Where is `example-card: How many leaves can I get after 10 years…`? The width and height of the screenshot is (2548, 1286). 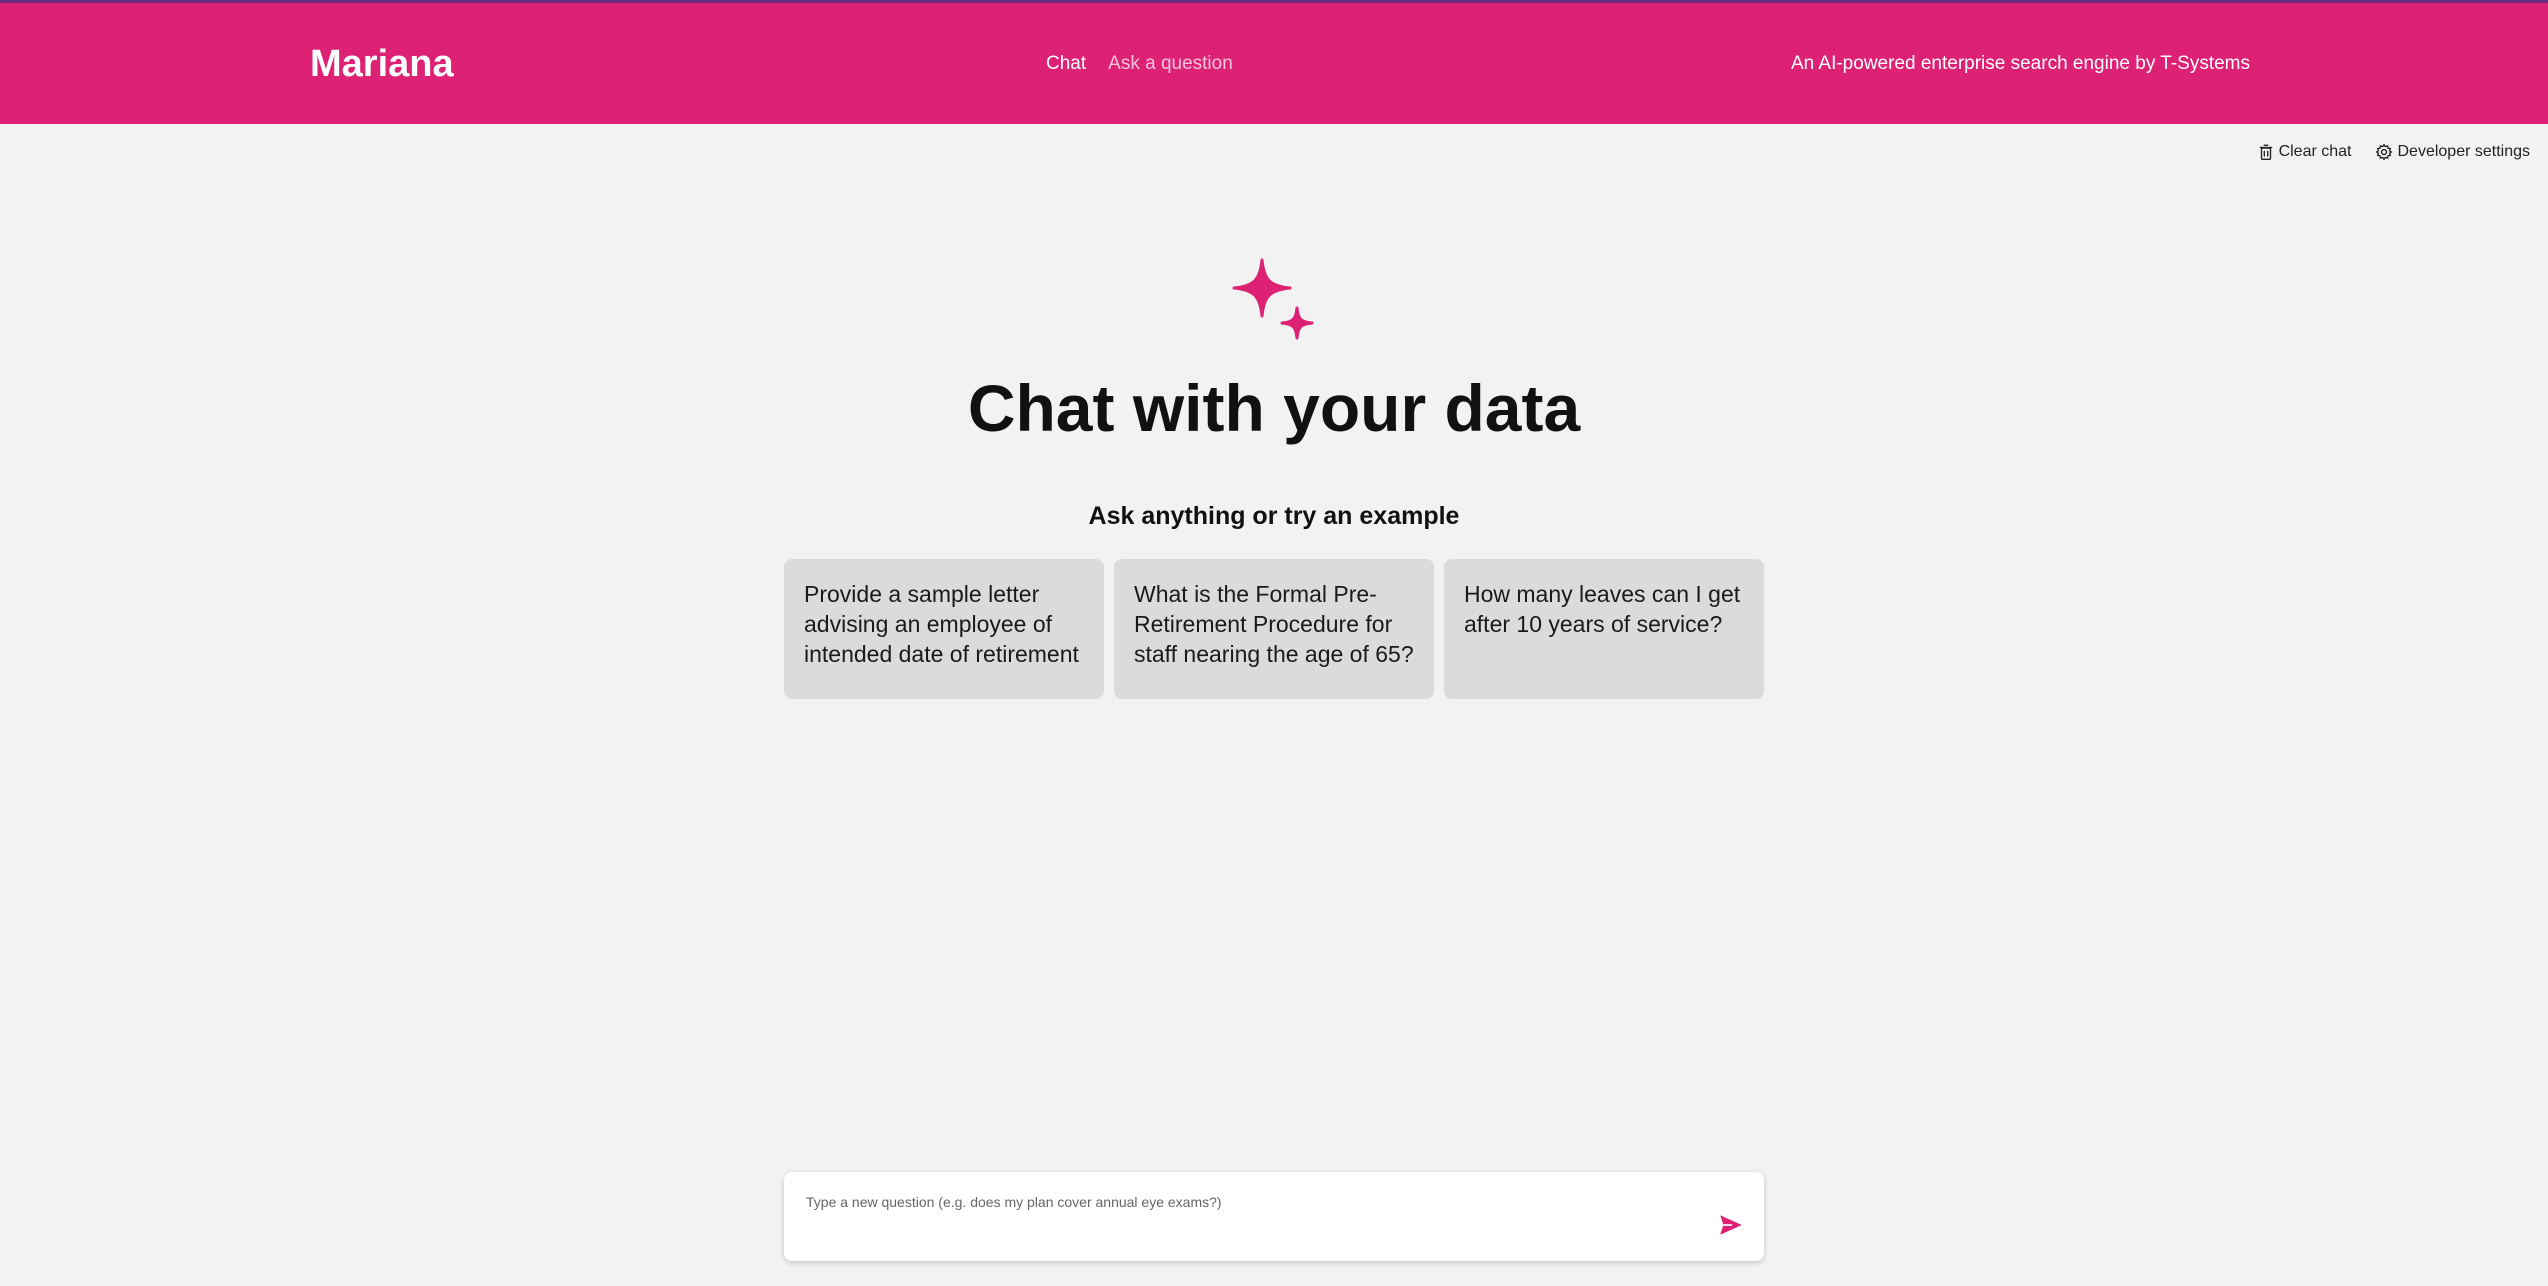
example-card: How many leaves can I get after 10 years… is located at coordinates (1604, 629).